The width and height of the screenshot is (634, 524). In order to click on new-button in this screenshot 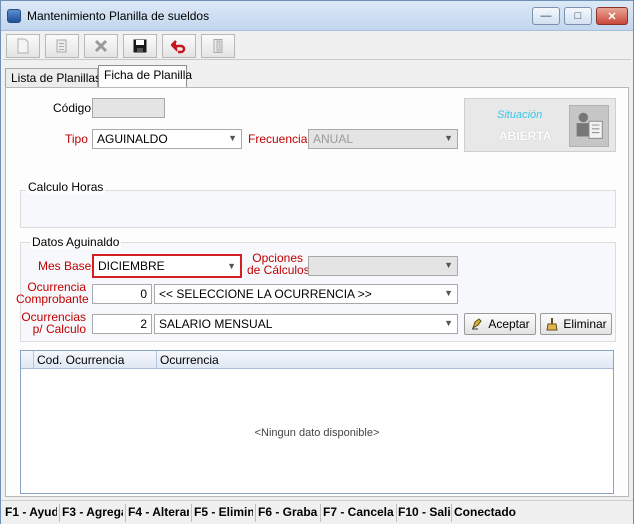, I will do `click(23, 46)`.